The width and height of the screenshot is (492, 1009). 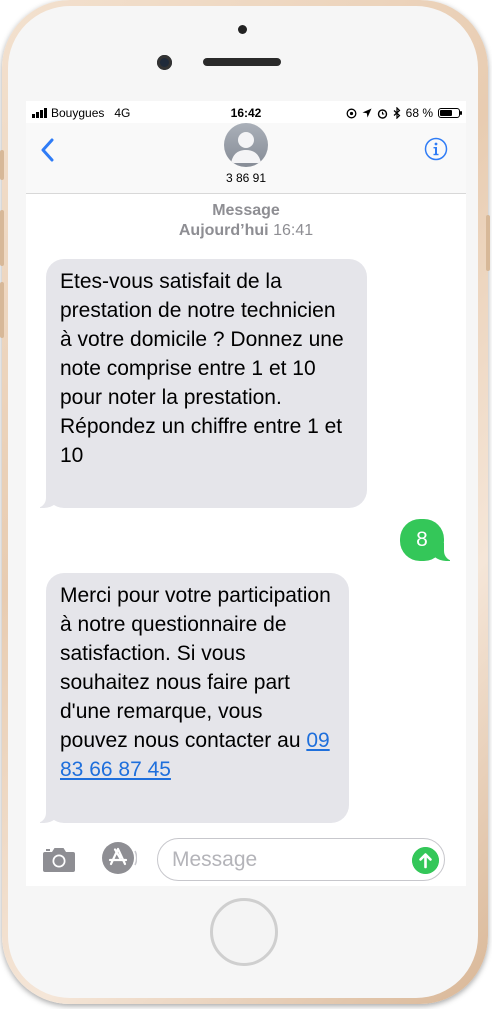 I want to click on date-time-label: Aujourd’hui 16:41, so click(x=246, y=231).